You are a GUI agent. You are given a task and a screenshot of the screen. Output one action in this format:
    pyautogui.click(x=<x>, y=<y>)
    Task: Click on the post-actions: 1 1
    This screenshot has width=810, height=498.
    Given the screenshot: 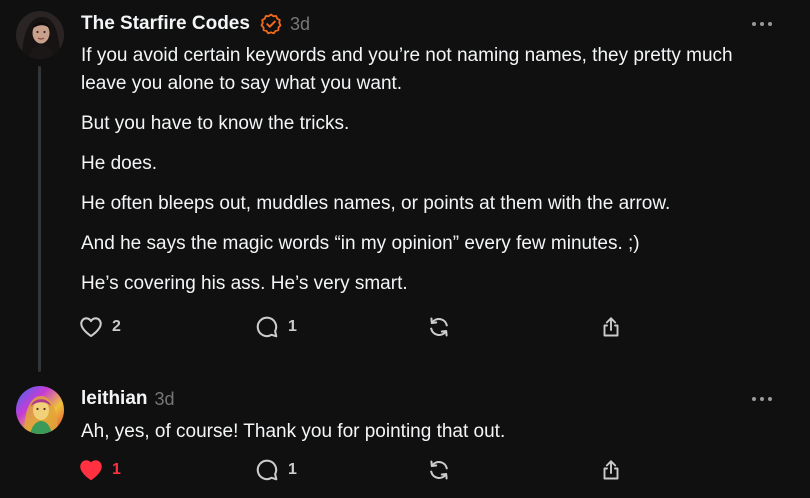 What is the action you would take?
    pyautogui.click(x=358, y=470)
    